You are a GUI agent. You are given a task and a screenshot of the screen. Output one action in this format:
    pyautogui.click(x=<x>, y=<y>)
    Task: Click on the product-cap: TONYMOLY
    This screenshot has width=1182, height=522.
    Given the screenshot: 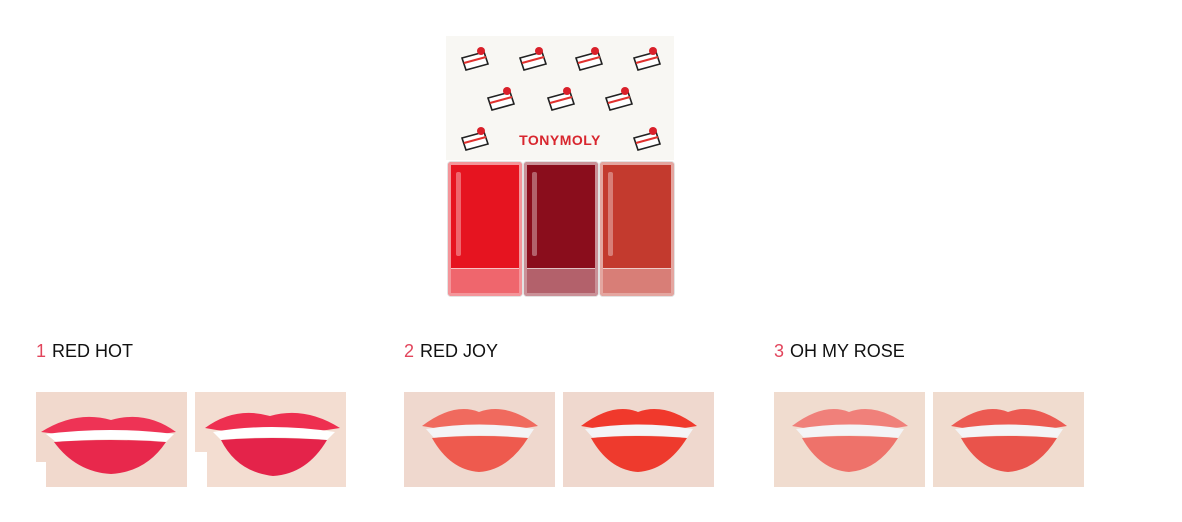 What is the action you would take?
    pyautogui.click(x=560, y=98)
    